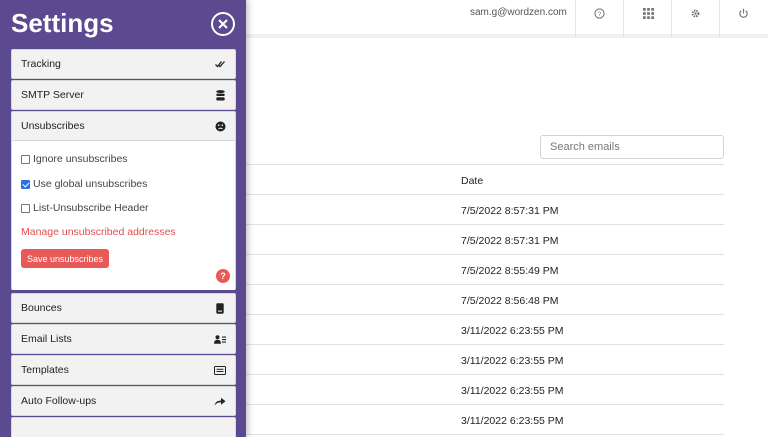 This screenshot has width=768, height=437. I want to click on ignore-unsubscribes-label: Ignore unsubscribes, so click(80, 159).